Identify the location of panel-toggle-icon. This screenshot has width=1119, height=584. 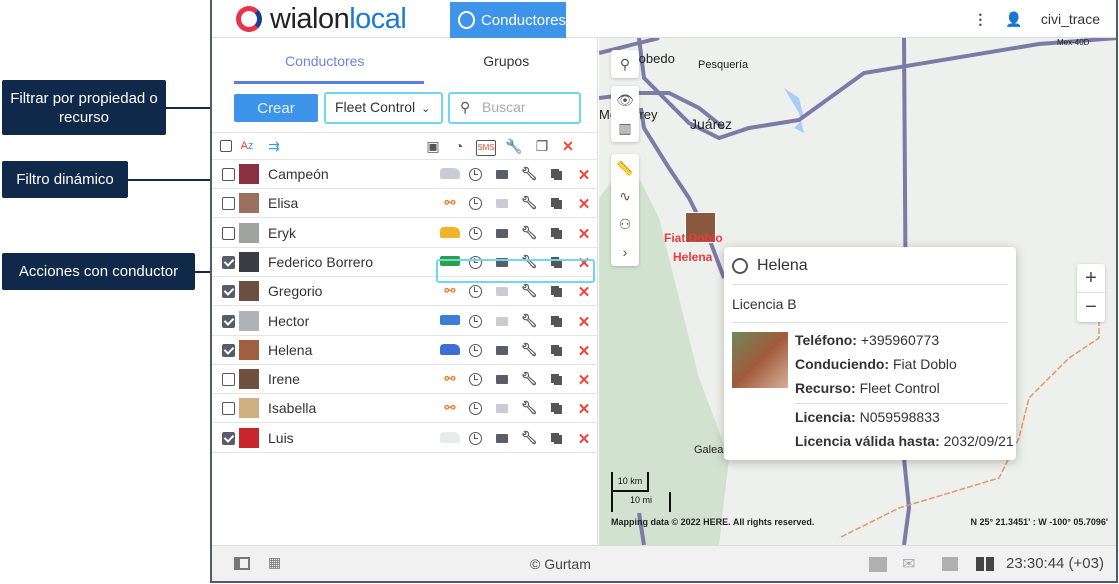
(242, 563).